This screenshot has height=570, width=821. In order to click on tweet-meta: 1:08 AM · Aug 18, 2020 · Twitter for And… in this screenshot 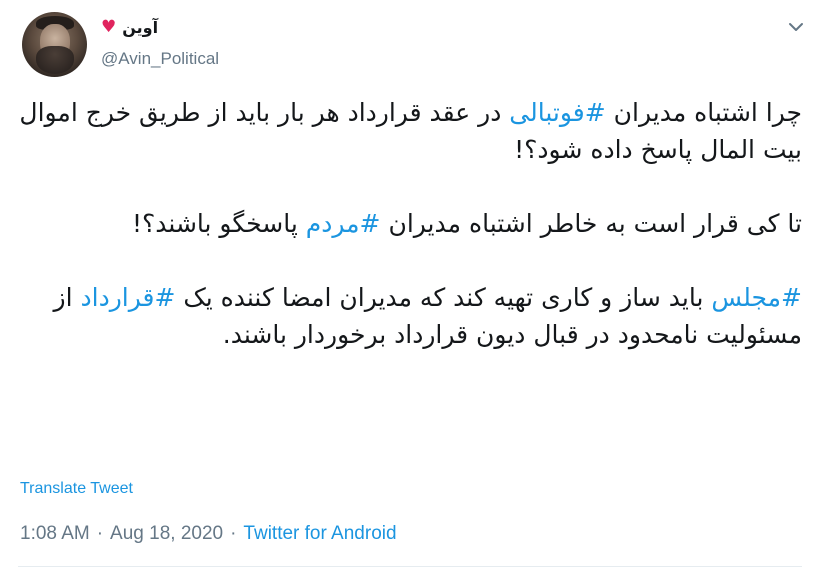, I will do `click(208, 534)`.